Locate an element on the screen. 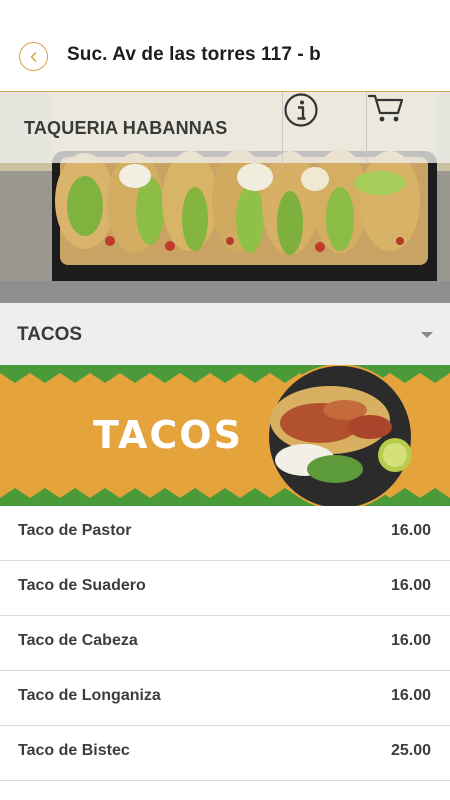 This screenshot has width=450, height=800. info-icon is located at coordinates (301, 110).